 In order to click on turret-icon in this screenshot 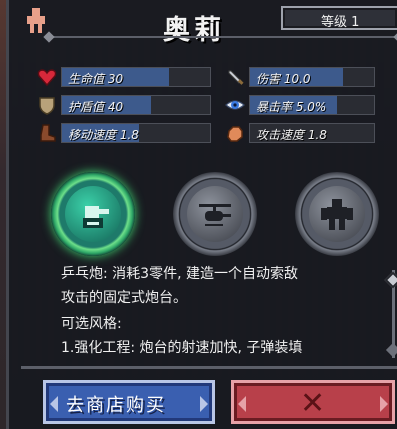, I will do `click(96, 217)`.